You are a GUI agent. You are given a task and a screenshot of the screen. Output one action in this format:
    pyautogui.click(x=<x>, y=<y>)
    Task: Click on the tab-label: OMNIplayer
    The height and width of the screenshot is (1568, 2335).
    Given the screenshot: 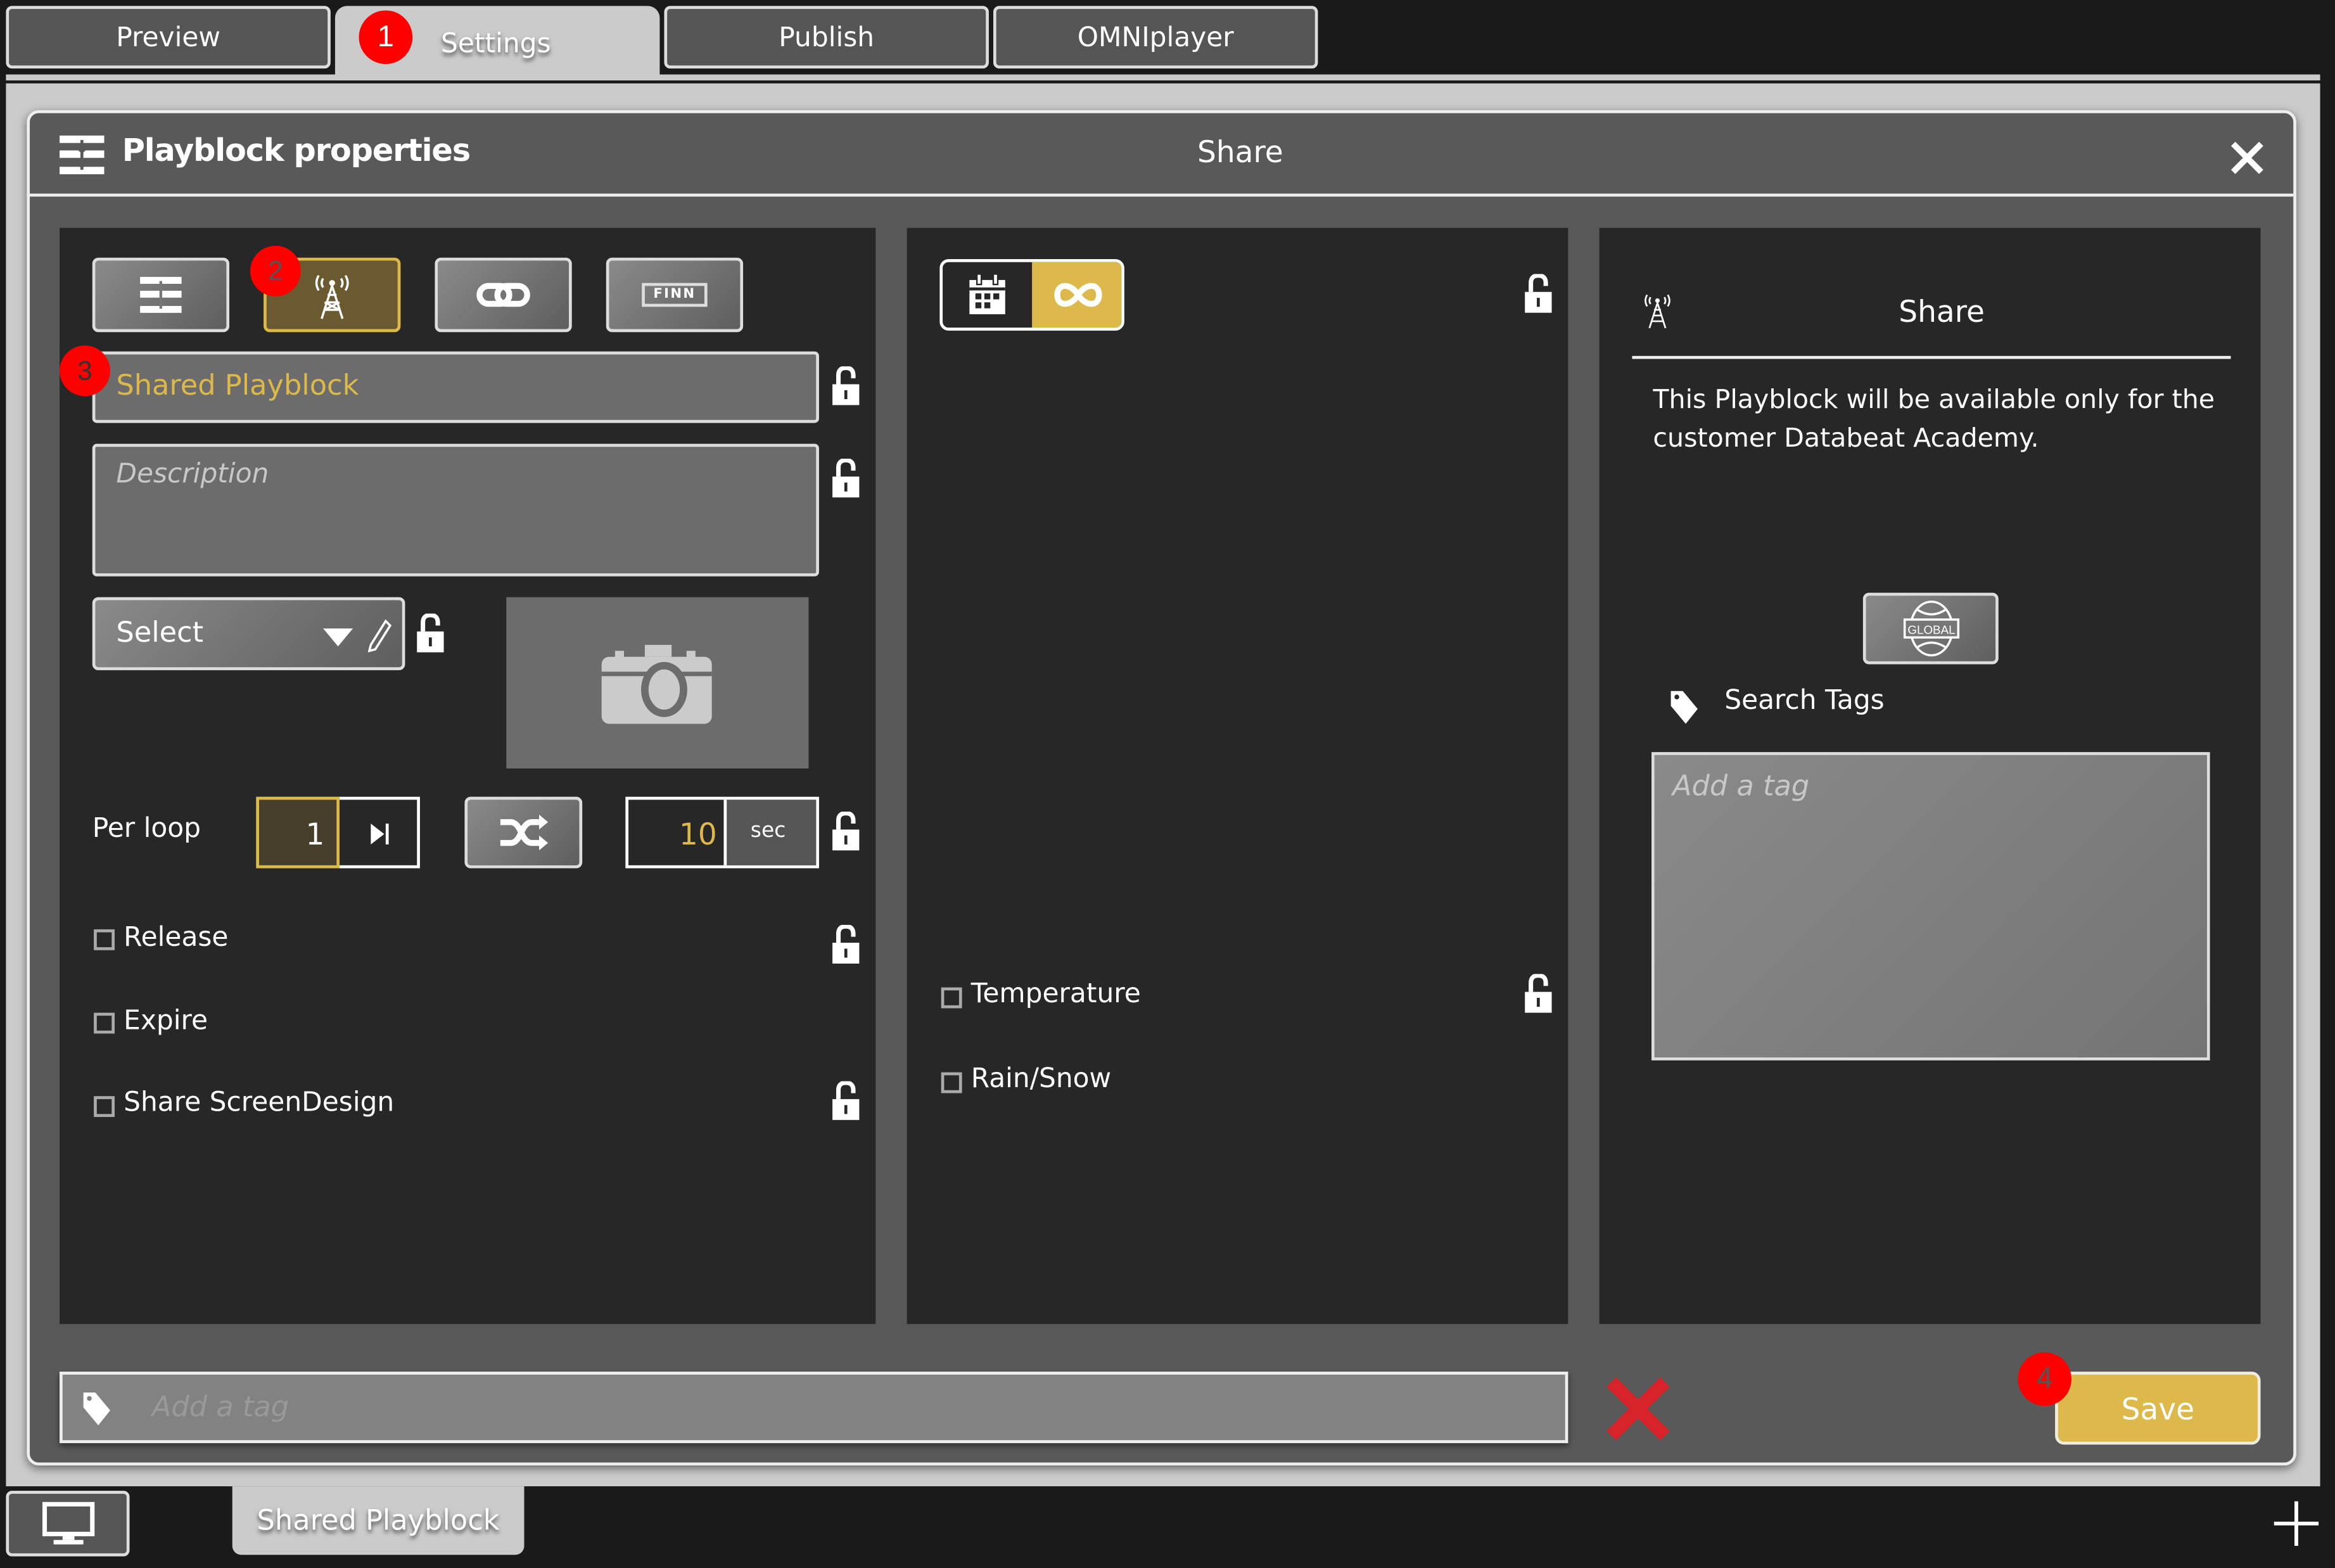 What is the action you would take?
    pyautogui.click(x=1155, y=37)
    